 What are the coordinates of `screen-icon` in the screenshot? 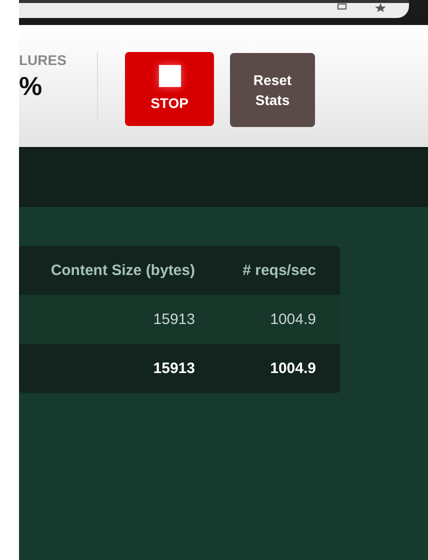 It's located at (342, 7).